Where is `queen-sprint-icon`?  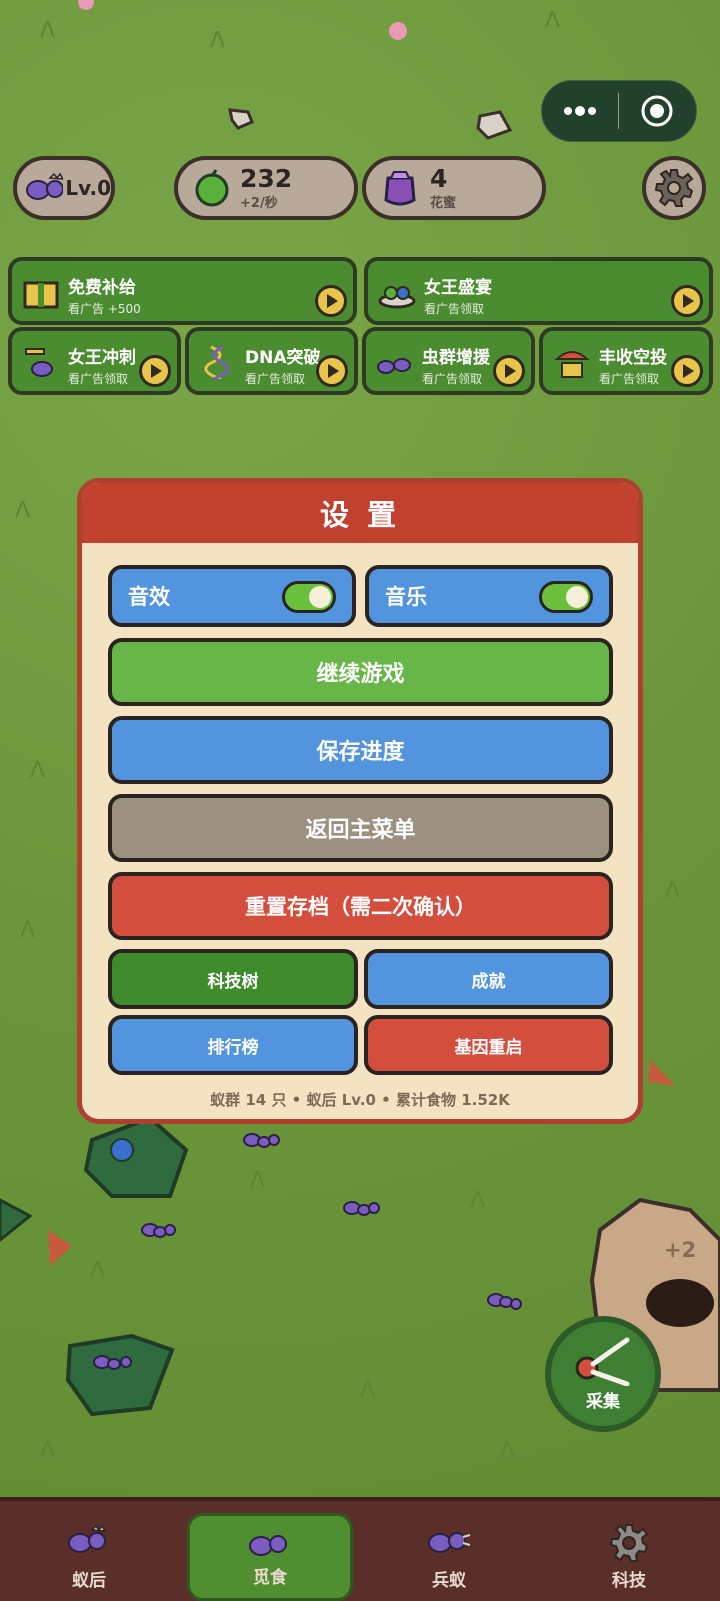 queen-sprint-icon is located at coordinates (39, 362).